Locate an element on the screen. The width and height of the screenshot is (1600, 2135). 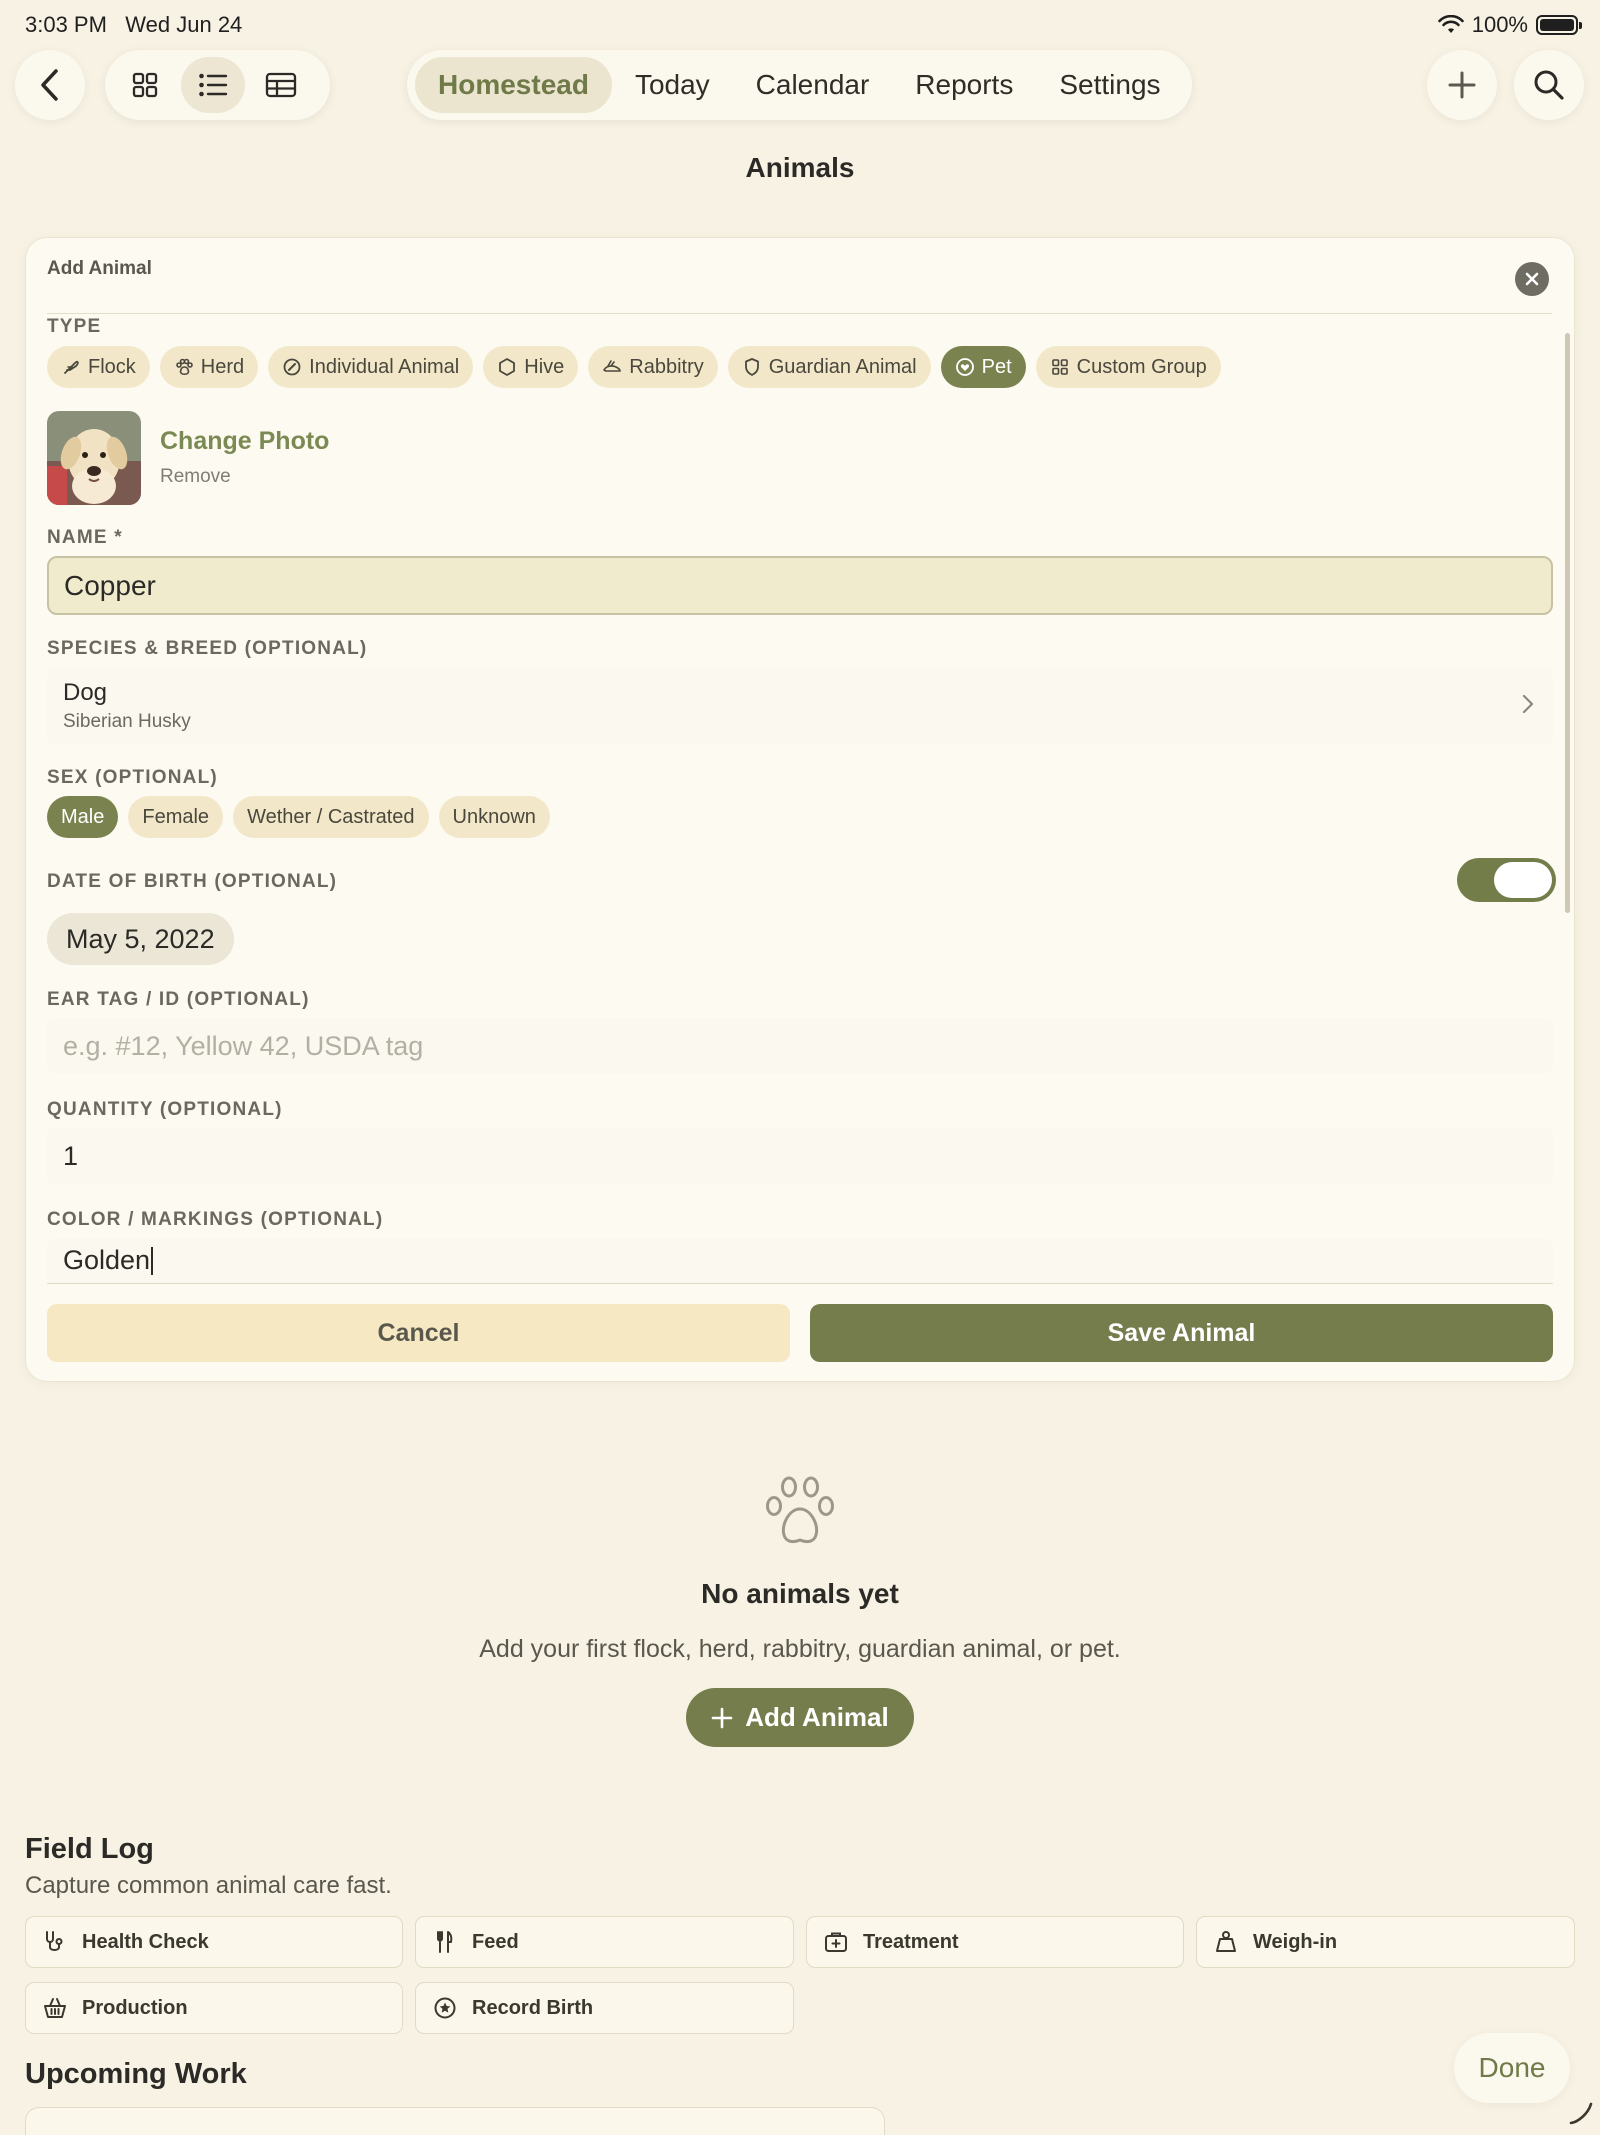
dog-photo-image is located at coordinates (94, 458).